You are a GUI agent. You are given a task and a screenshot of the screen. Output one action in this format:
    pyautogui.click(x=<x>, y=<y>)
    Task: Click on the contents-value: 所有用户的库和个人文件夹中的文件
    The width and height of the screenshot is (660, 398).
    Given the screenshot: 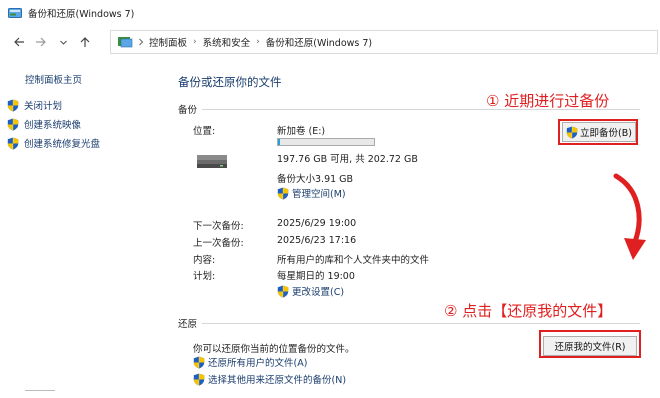 What is the action you would take?
    pyautogui.click(x=353, y=260)
    